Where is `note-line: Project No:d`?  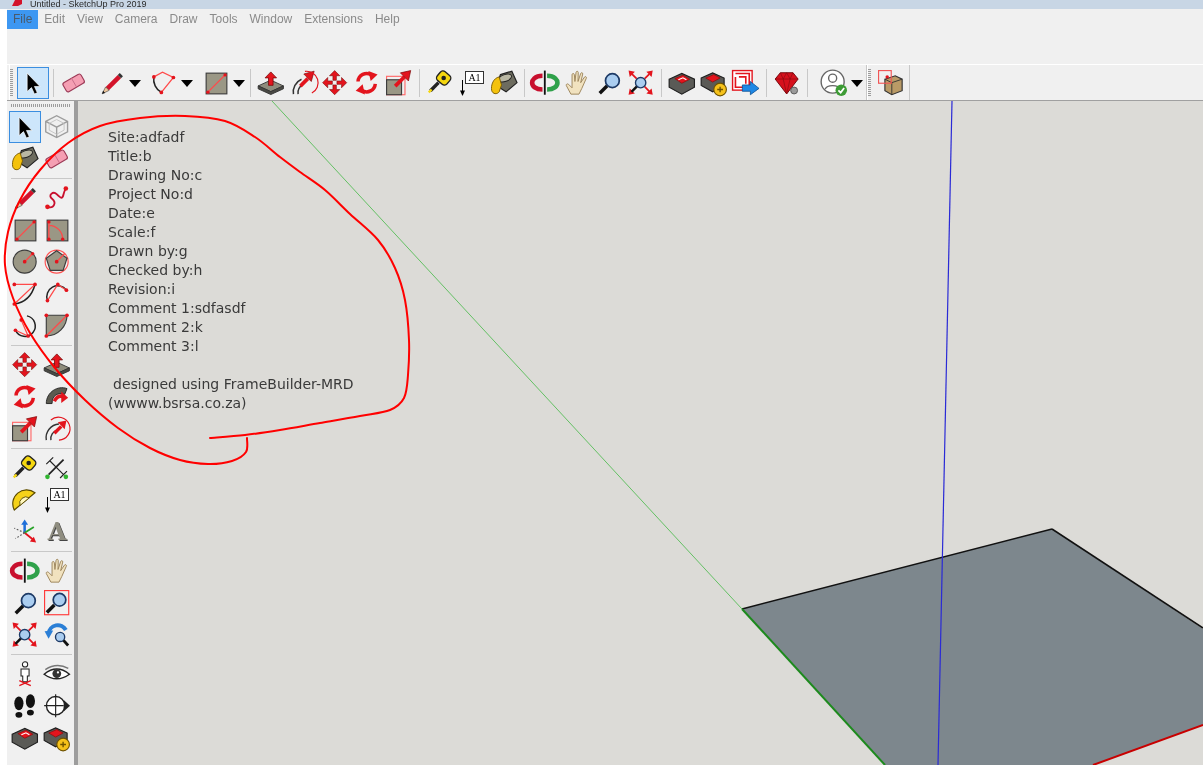 note-line: Project No:d is located at coordinates (150, 194).